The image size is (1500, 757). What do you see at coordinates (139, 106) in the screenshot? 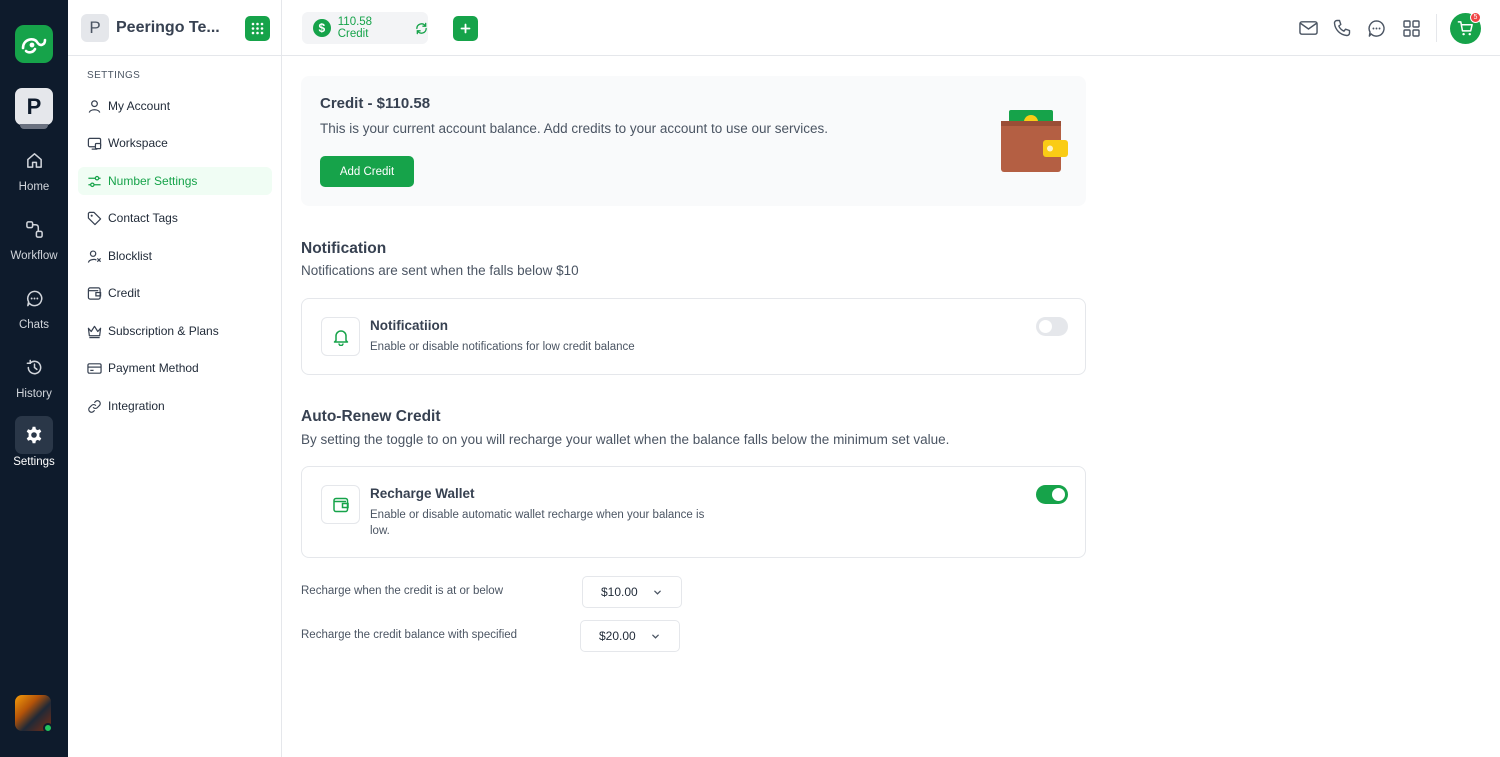
I see `sidebar-item-label: My Account` at bounding box center [139, 106].